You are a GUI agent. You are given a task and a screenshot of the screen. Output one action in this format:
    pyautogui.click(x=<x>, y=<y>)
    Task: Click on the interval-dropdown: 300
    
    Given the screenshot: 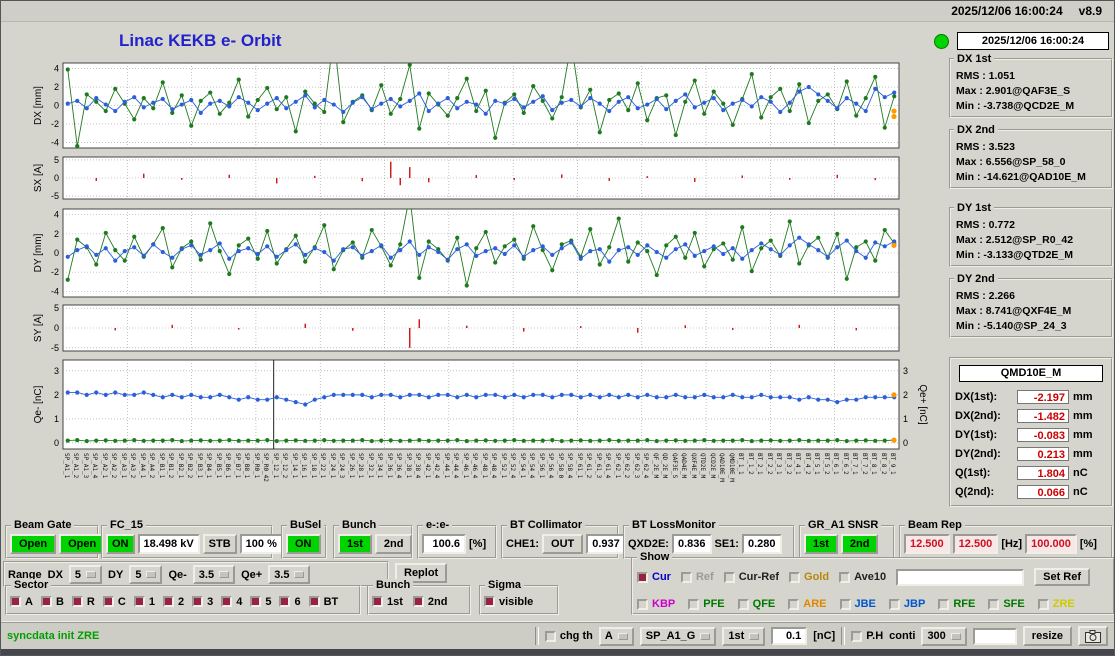 What is the action you would take?
    pyautogui.click(x=944, y=636)
    